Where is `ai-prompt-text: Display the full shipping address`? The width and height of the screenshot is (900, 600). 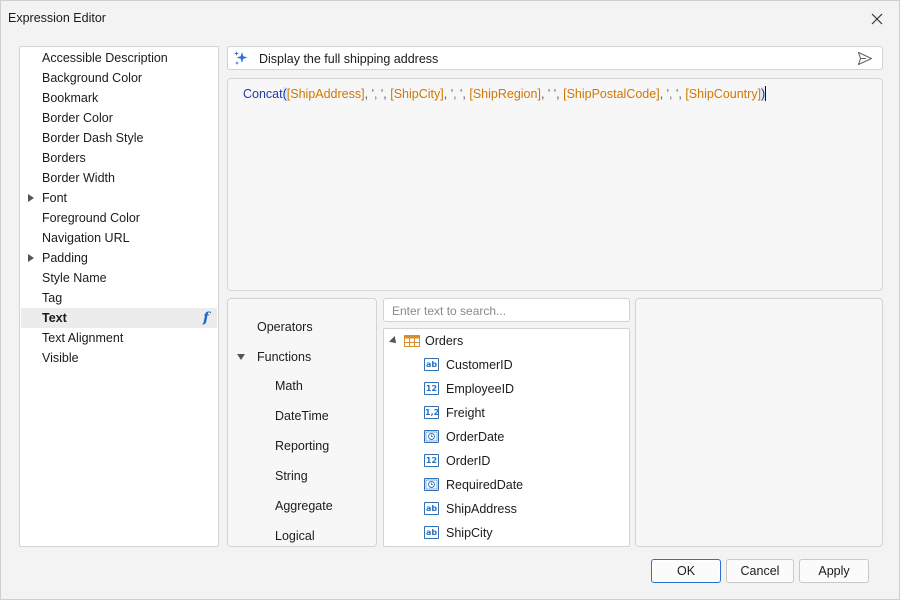 ai-prompt-text: Display the full shipping address is located at coordinates (349, 59).